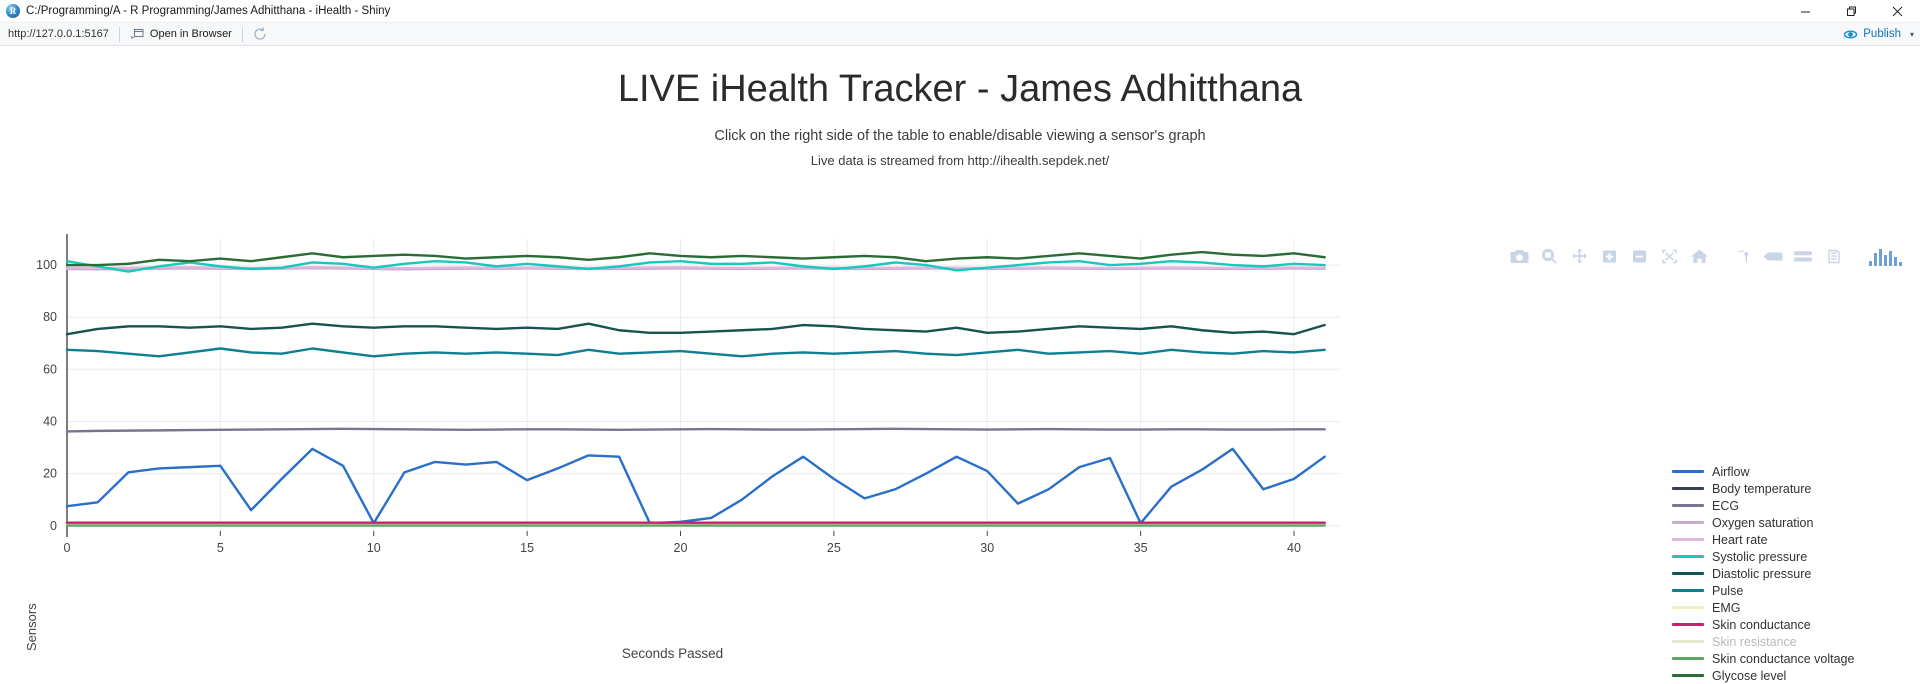 Image resolution: width=1920 pixels, height=684 pixels. What do you see at coordinates (50, 369) in the screenshot?
I see `y-tick-label: 60` at bounding box center [50, 369].